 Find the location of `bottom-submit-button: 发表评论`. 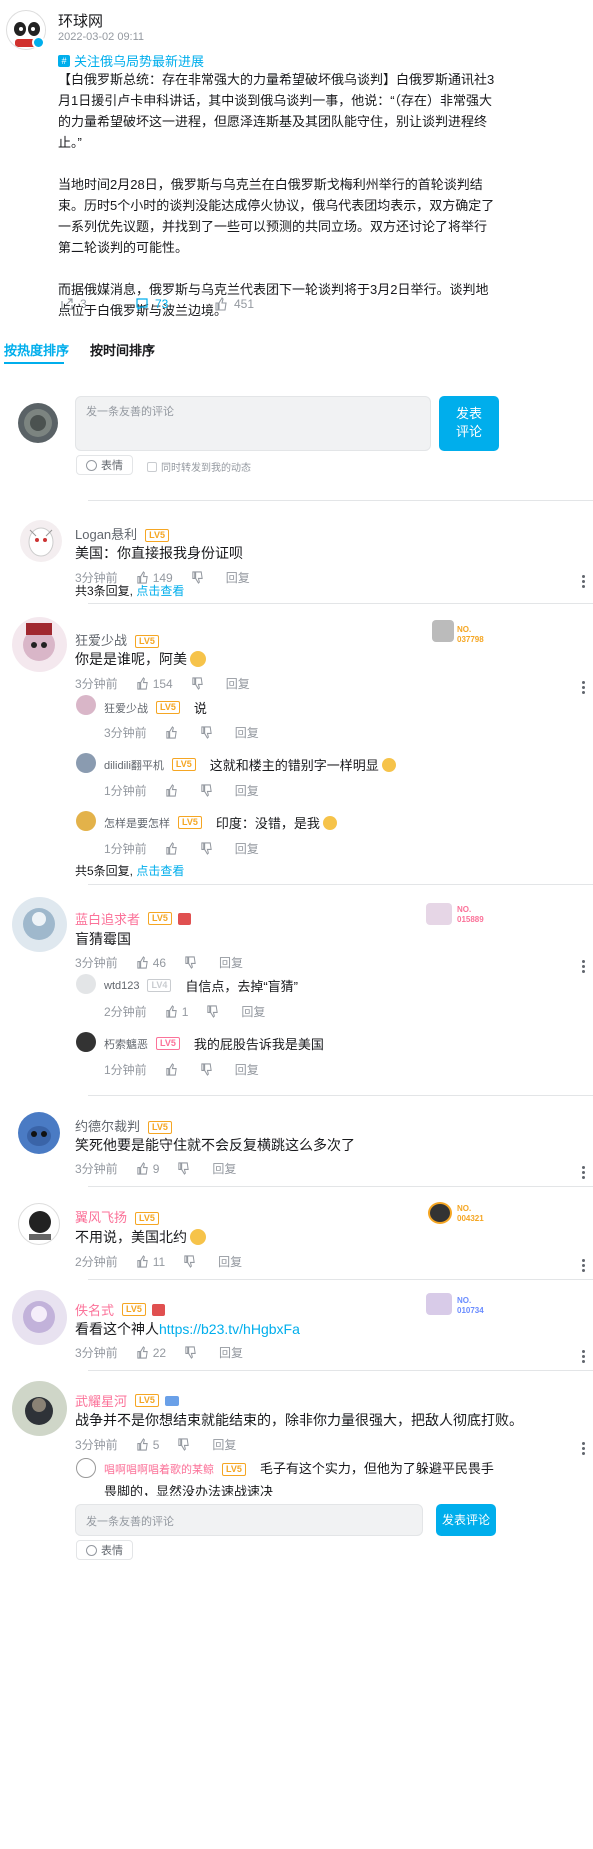

bottom-submit-button: 发表评论 is located at coordinates (466, 1520).